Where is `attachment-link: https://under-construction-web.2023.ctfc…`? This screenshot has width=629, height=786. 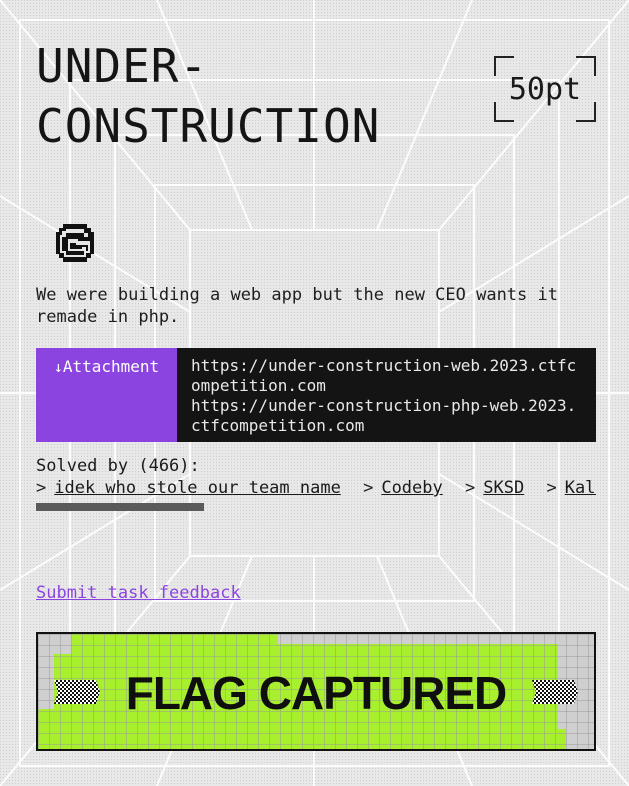 attachment-link: https://under-construction-web.2023.ctfc… is located at coordinates (386, 376).